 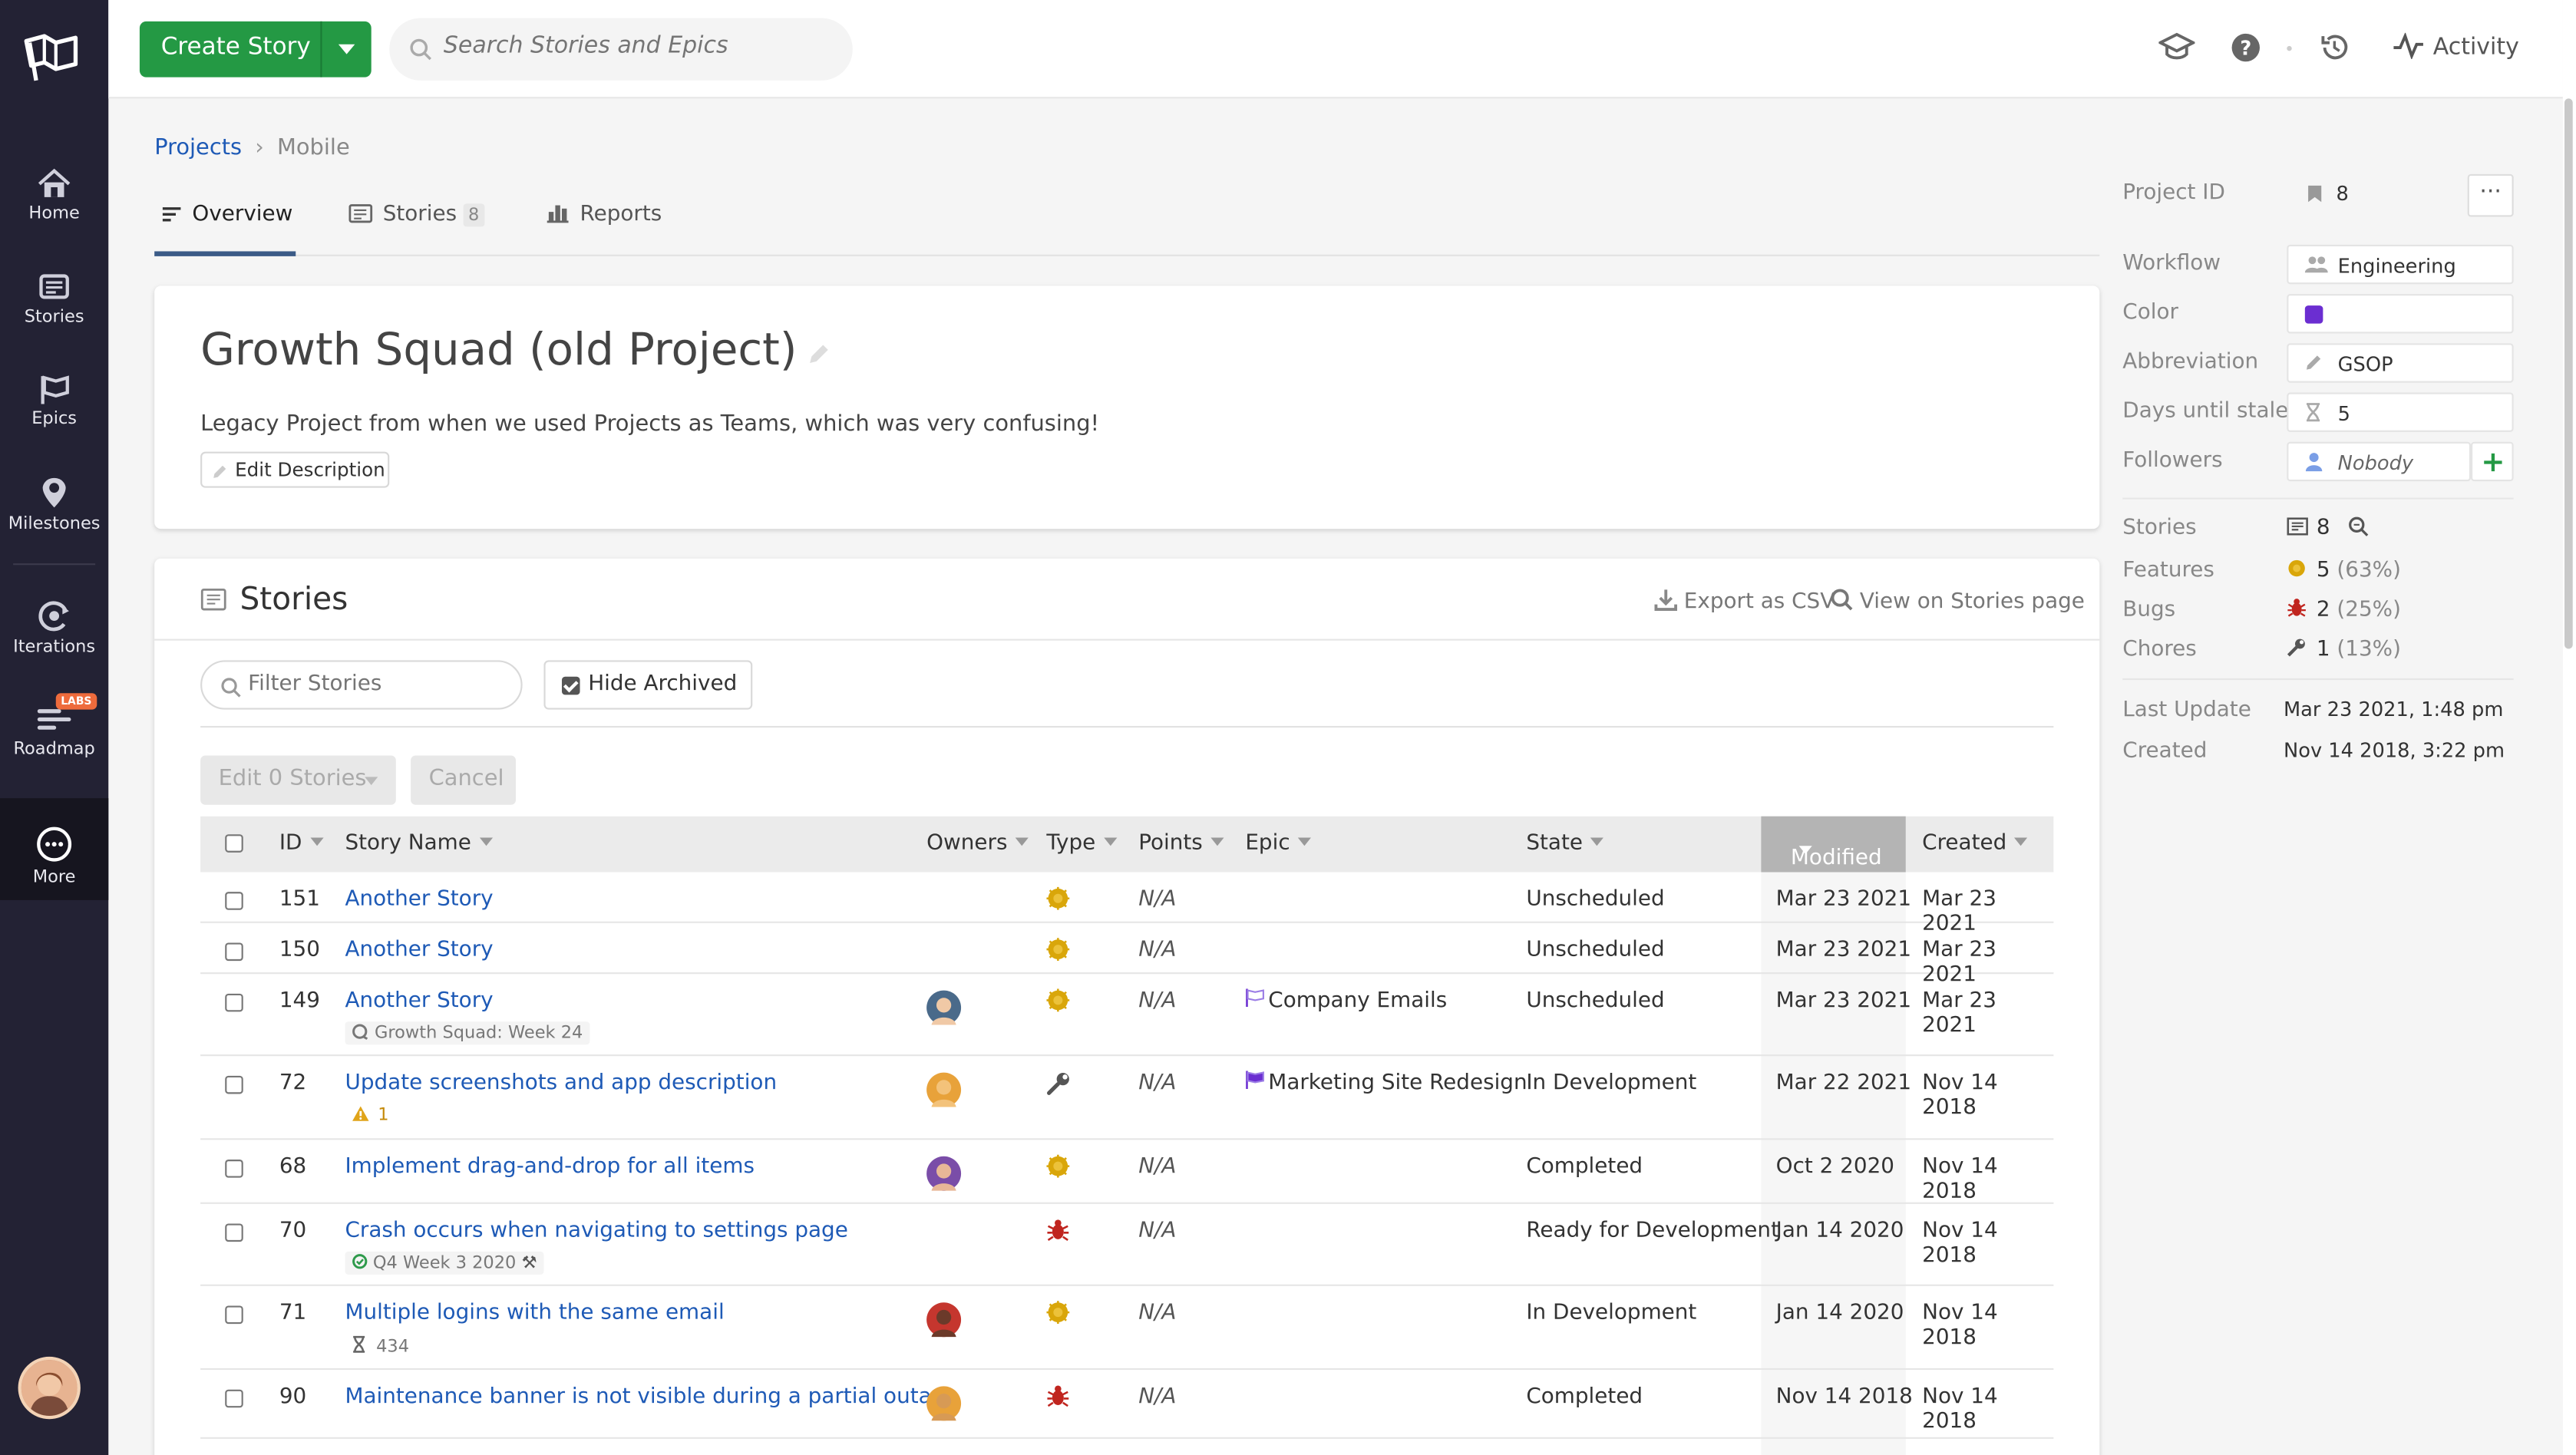 What do you see at coordinates (2245, 47) in the screenshot?
I see `help-icon: ?` at bounding box center [2245, 47].